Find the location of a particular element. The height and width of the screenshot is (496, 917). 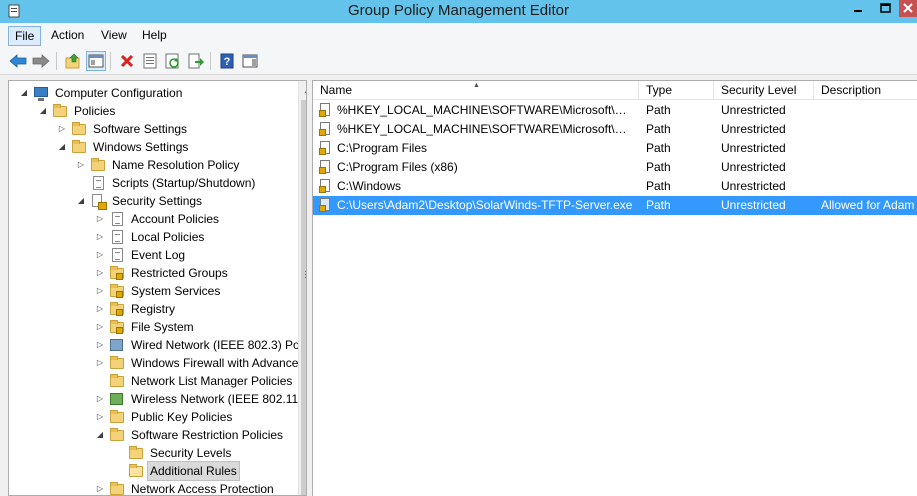

back-button is located at coordinates (18, 61).